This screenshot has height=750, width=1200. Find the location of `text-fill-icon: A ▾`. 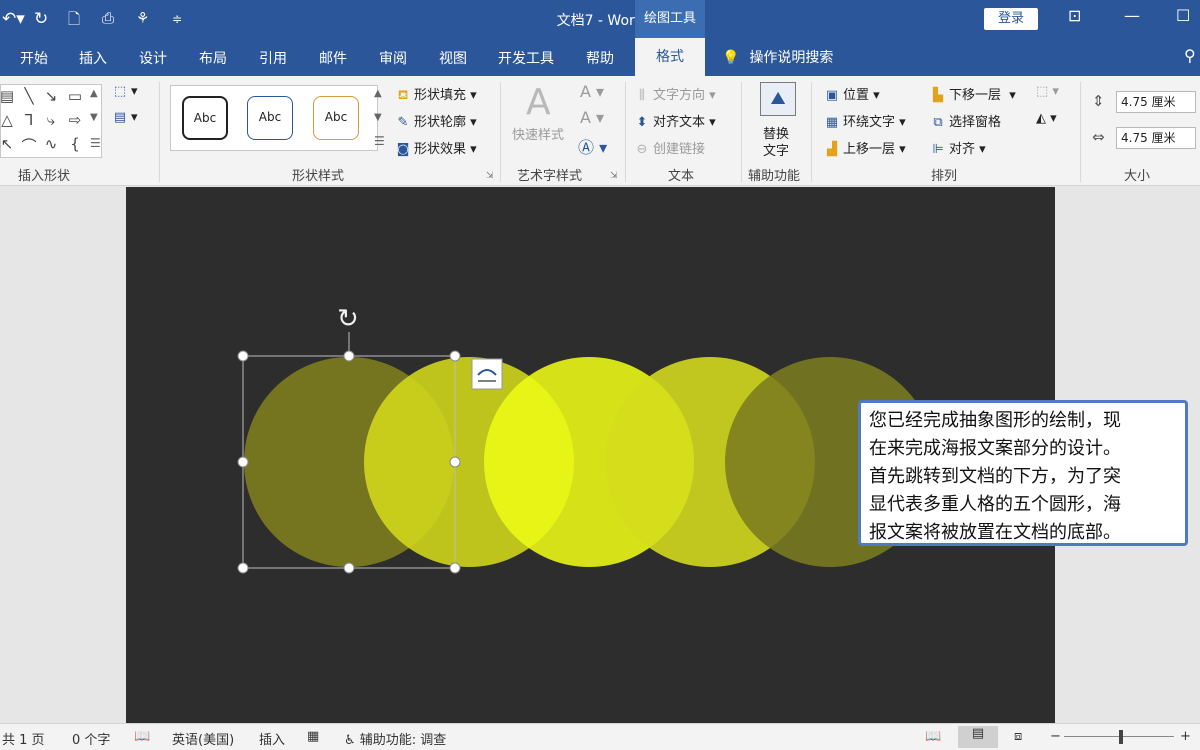

text-fill-icon: A ▾ is located at coordinates (592, 91).